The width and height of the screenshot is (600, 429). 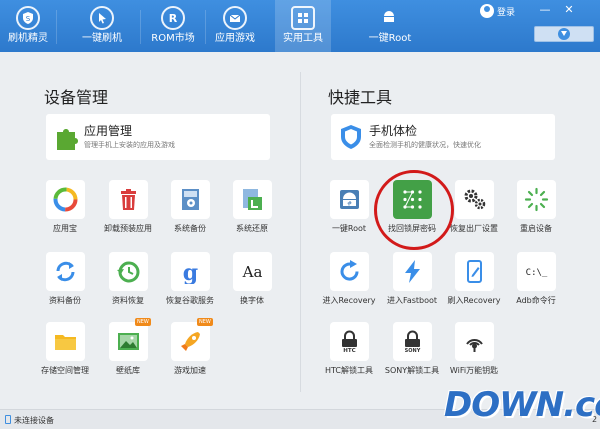 What do you see at coordinates (413, 342) in the screenshot?
I see `sony-lock-icon: SONY` at bounding box center [413, 342].